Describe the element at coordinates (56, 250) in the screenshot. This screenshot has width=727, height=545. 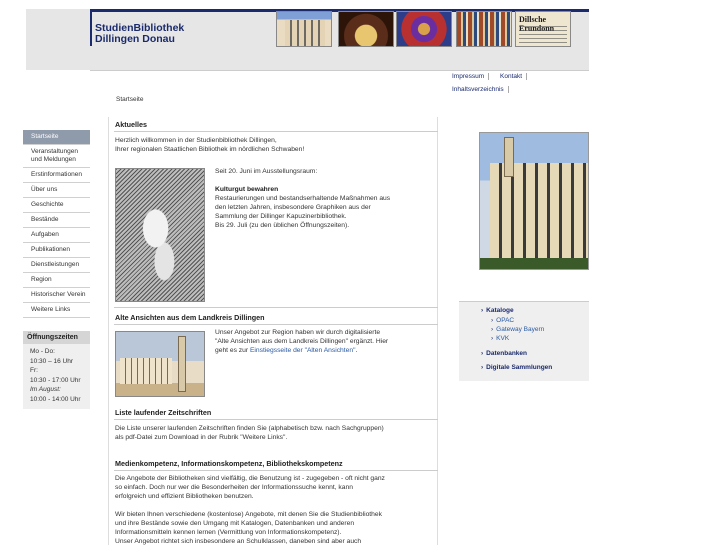
I see `nav-item-publikationen: Publikationen` at that location.